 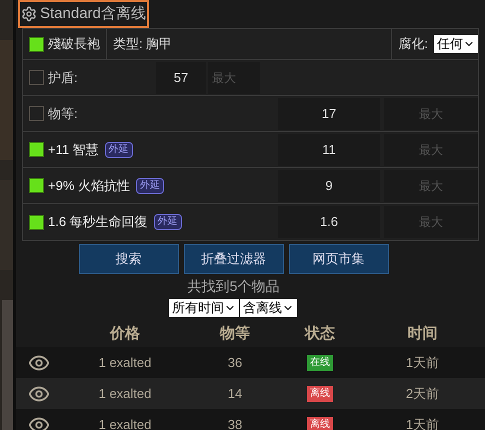 I want to click on min-field: 1.6, so click(x=329, y=222).